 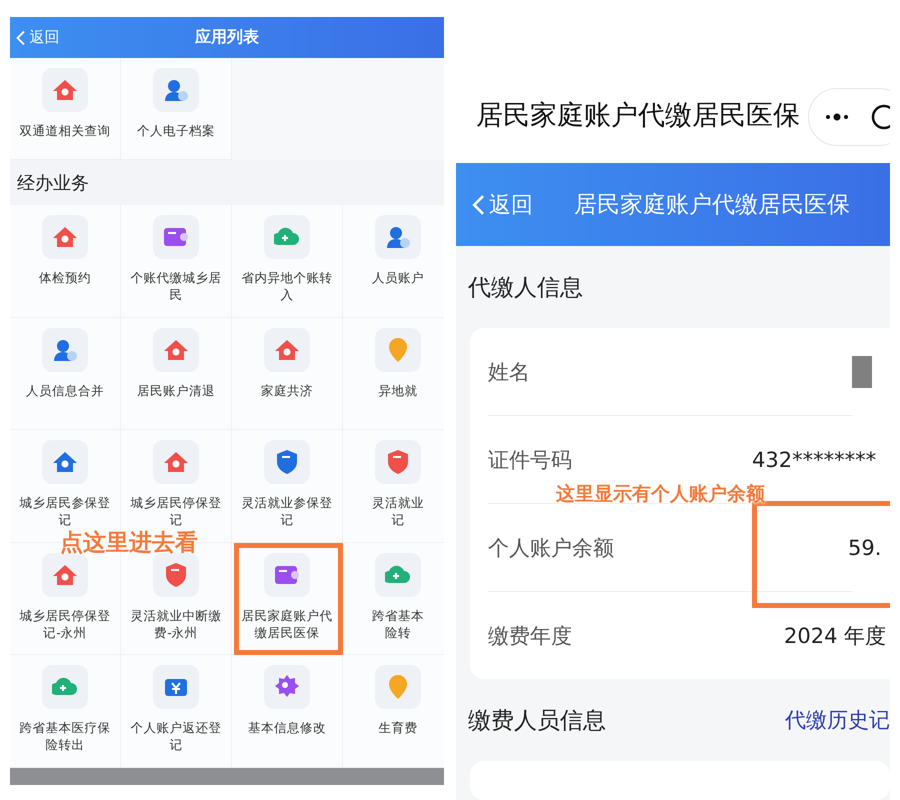 I want to click on section-title: 经办业务, so click(x=227, y=182).